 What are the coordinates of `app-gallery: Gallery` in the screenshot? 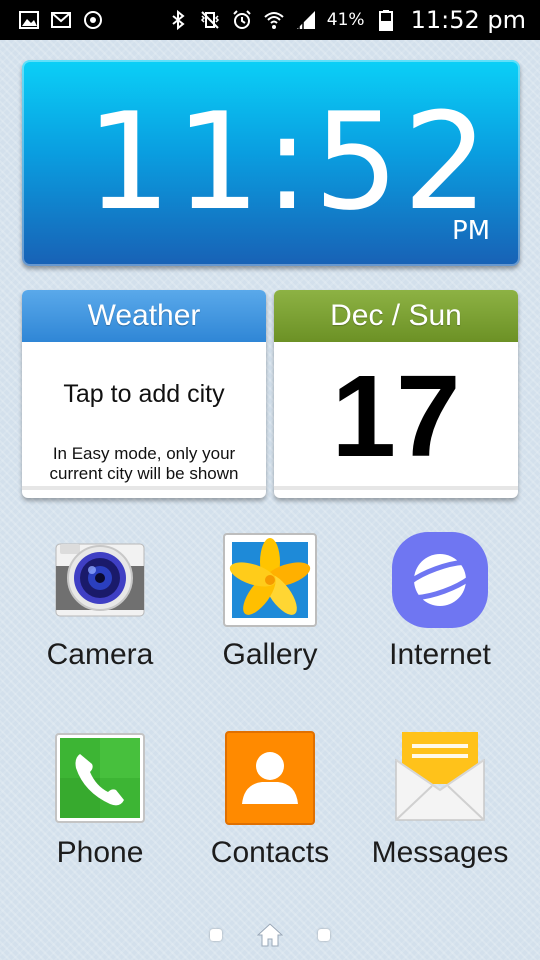 It's located at (270, 610).